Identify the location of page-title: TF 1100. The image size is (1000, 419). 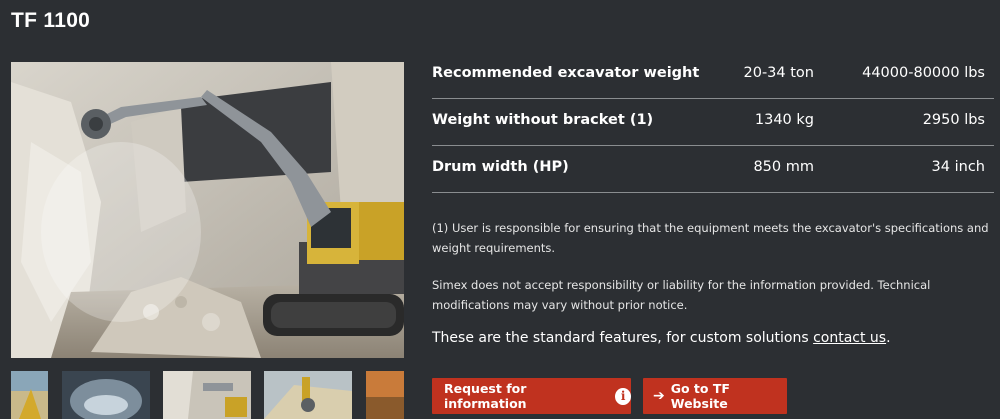
(51, 20).